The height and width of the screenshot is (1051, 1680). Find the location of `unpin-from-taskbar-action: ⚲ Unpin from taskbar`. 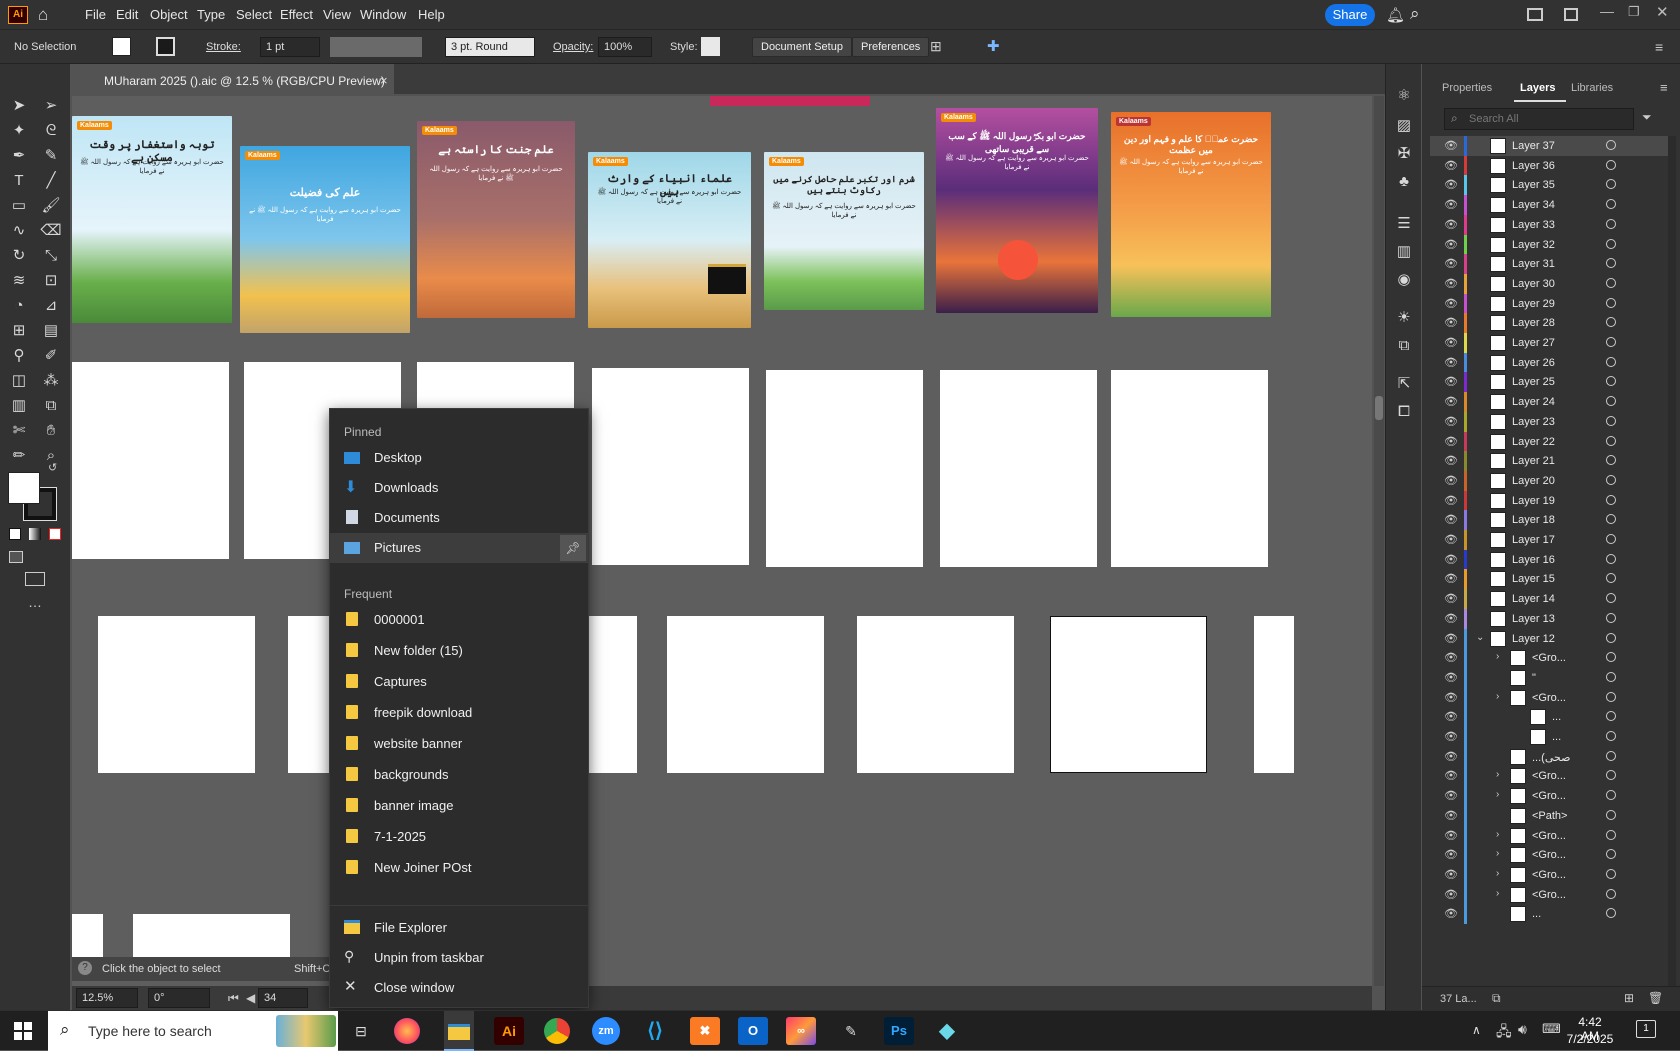

unpin-from-taskbar-action: ⚲ Unpin from taskbar is located at coordinates (459, 958).